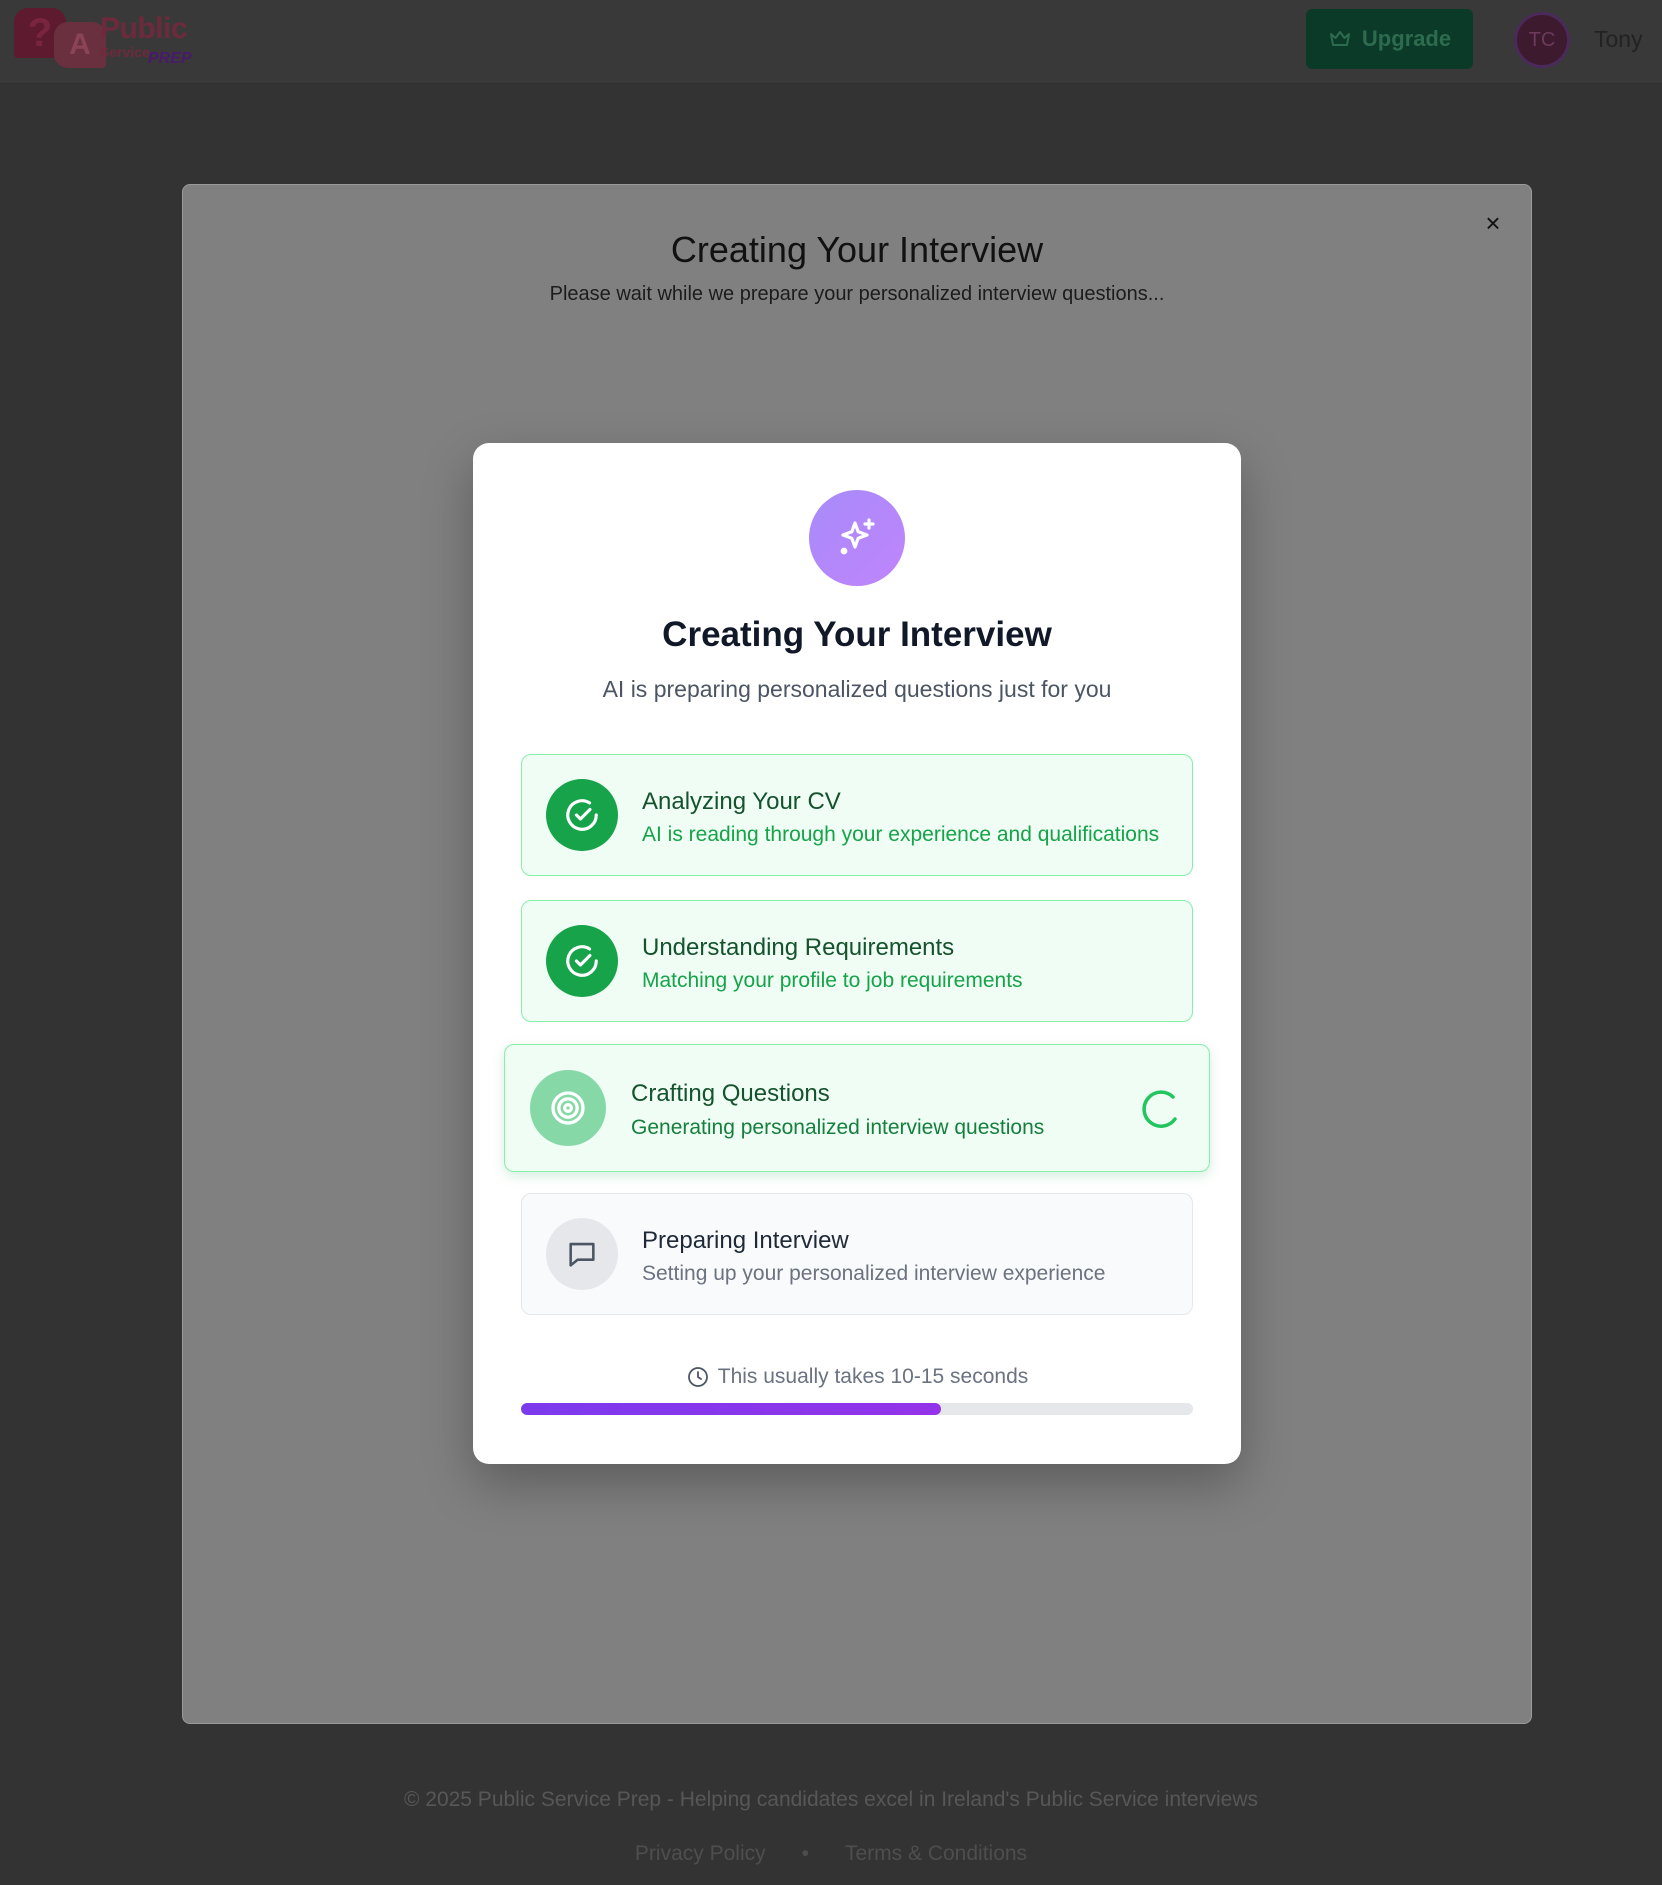 The width and height of the screenshot is (1662, 1885). What do you see at coordinates (582, 1254) in the screenshot?
I see `message-square-icon` at bounding box center [582, 1254].